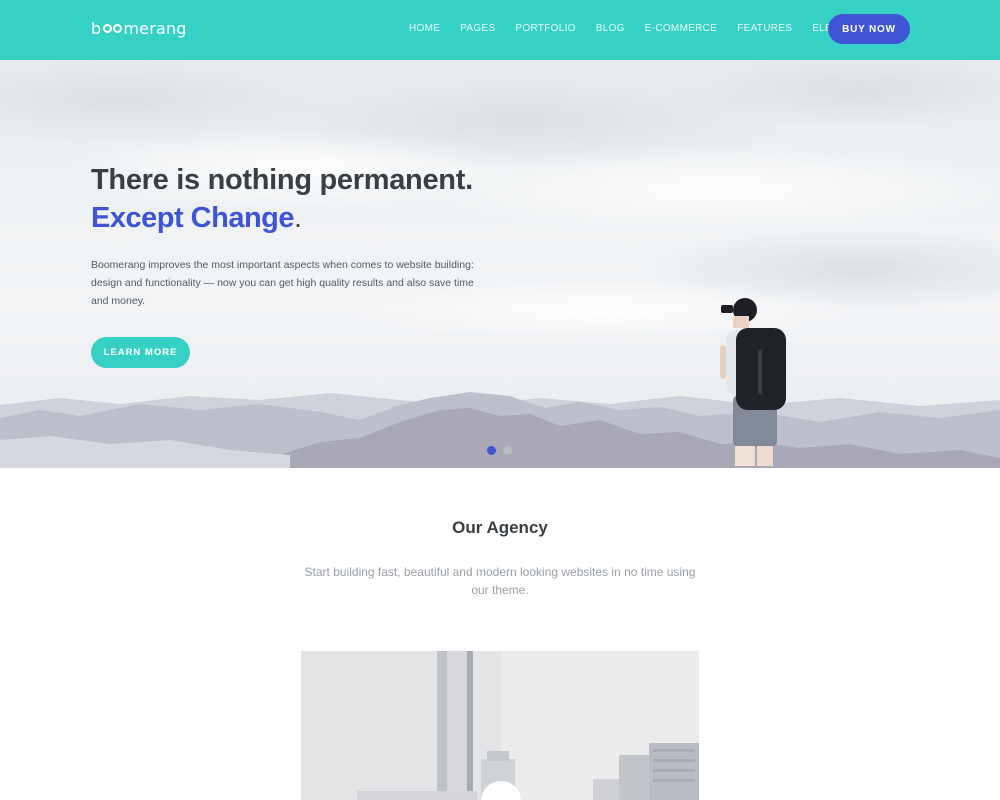 The height and width of the screenshot is (800, 1000). What do you see at coordinates (869, 29) in the screenshot?
I see `buy-now-button: BUY NOW` at bounding box center [869, 29].